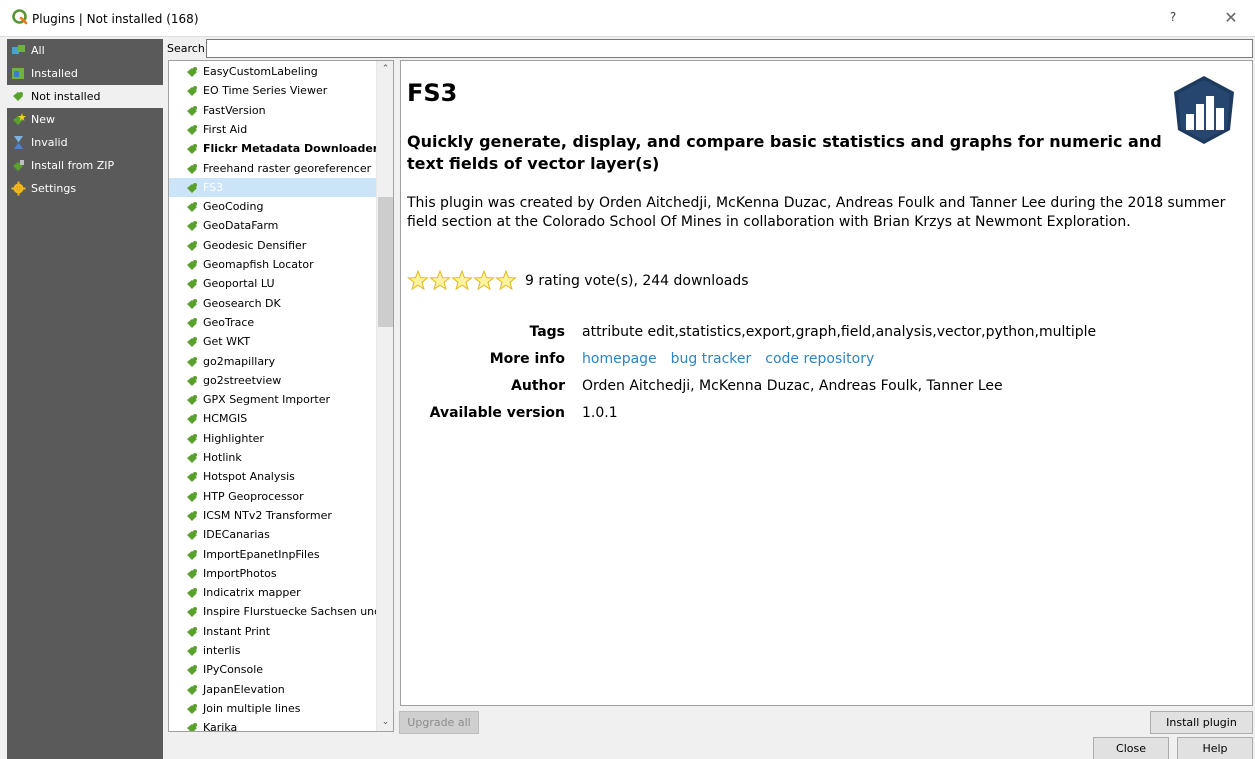 The width and height of the screenshot is (1255, 759). Describe the element at coordinates (233, 207) in the screenshot. I see `list-item-label: GeoCoding` at that location.